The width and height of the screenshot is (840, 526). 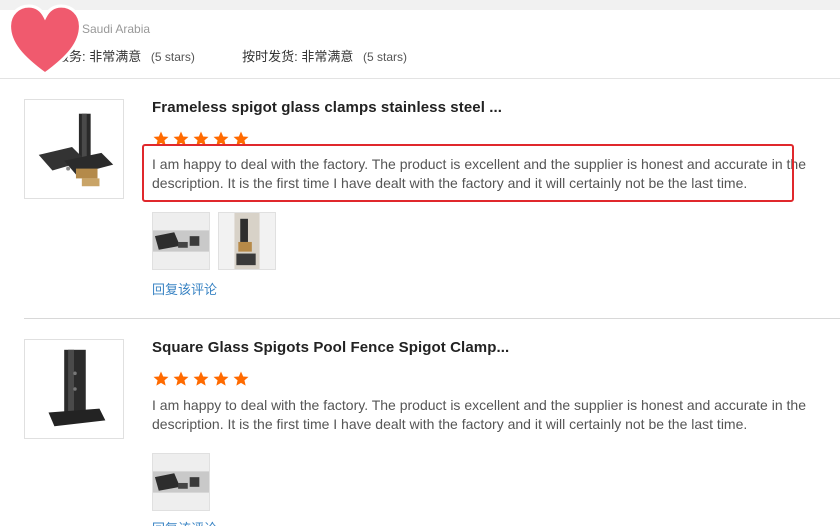 What do you see at coordinates (468, 173) in the screenshot?
I see `highlight-box` at bounding box center [468, 173].